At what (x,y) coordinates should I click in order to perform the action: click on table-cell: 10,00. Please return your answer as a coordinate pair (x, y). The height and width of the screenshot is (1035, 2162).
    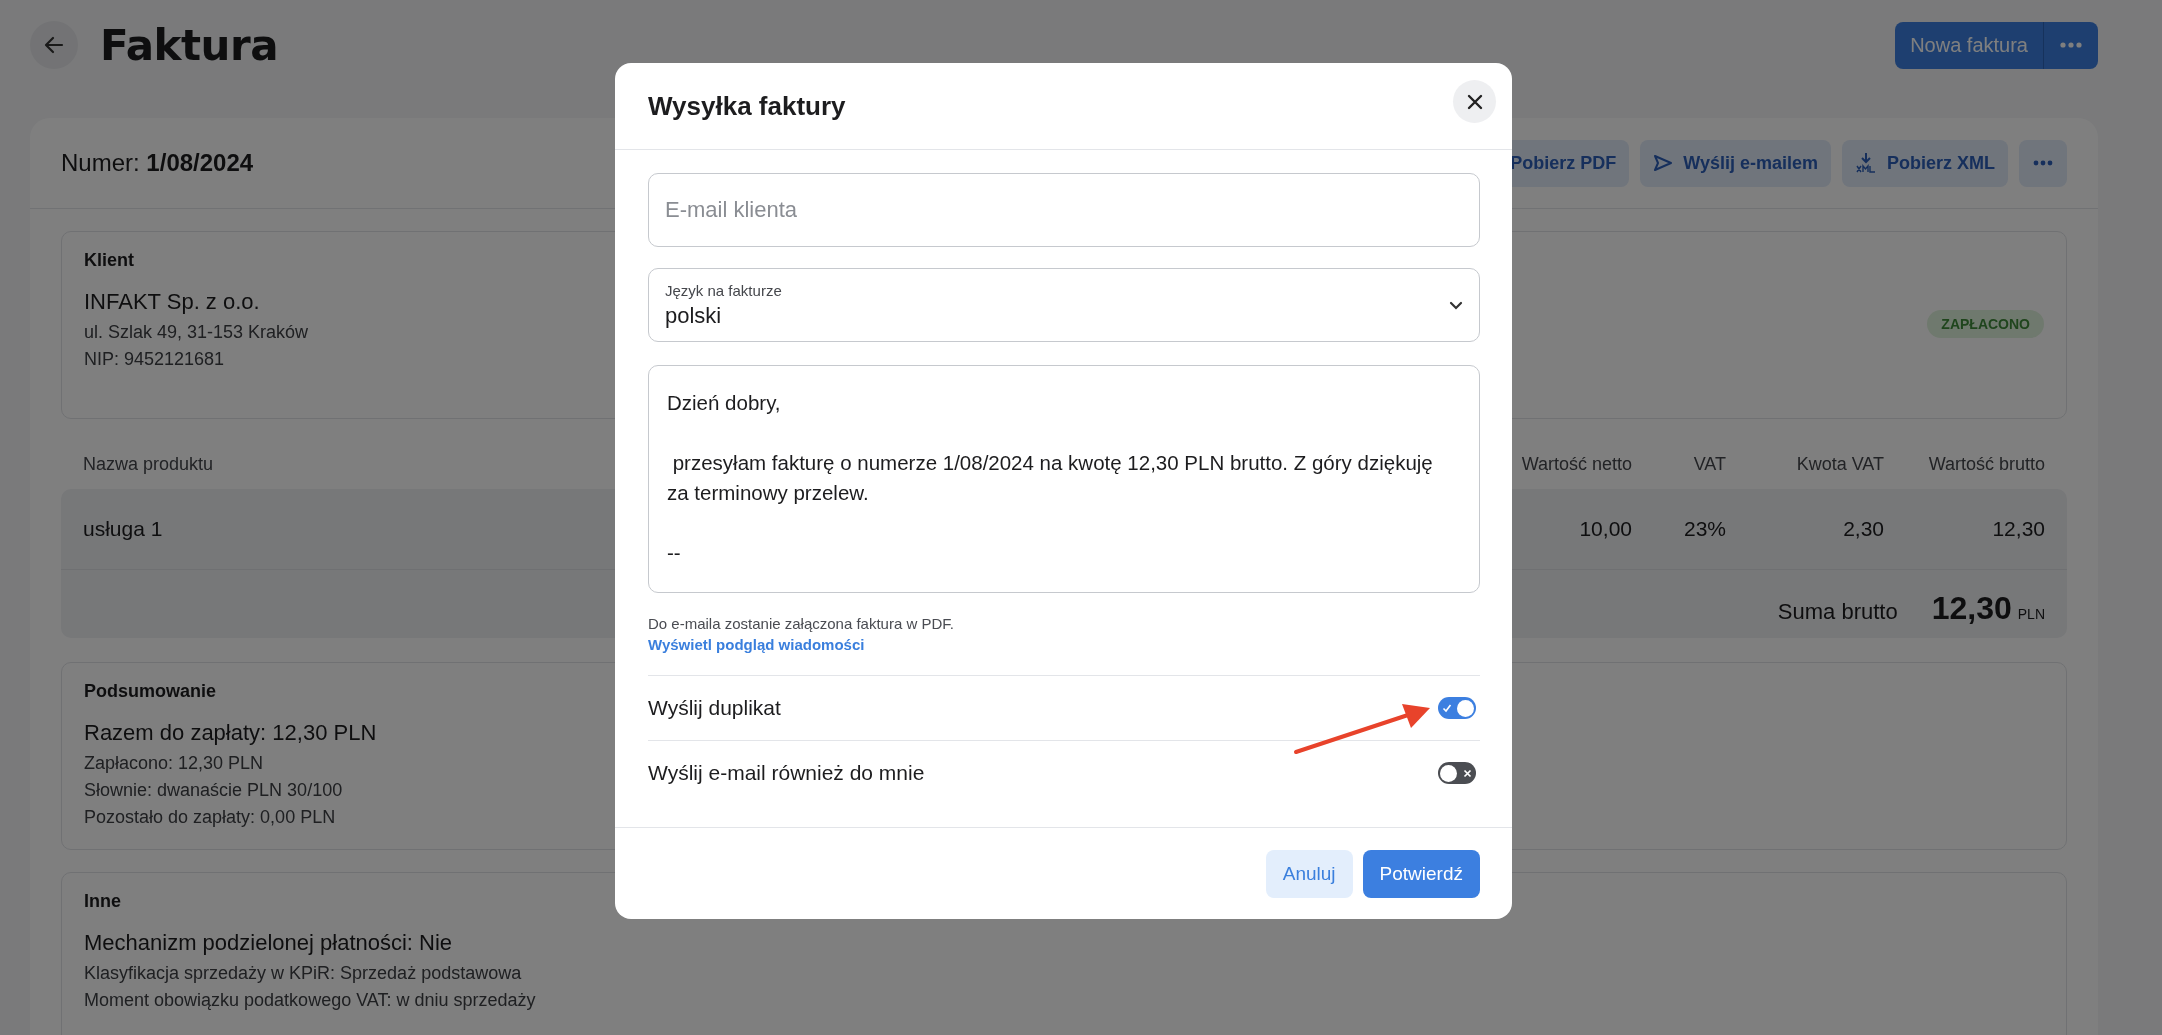
    Looking at the image, I should click on (1605, 528).